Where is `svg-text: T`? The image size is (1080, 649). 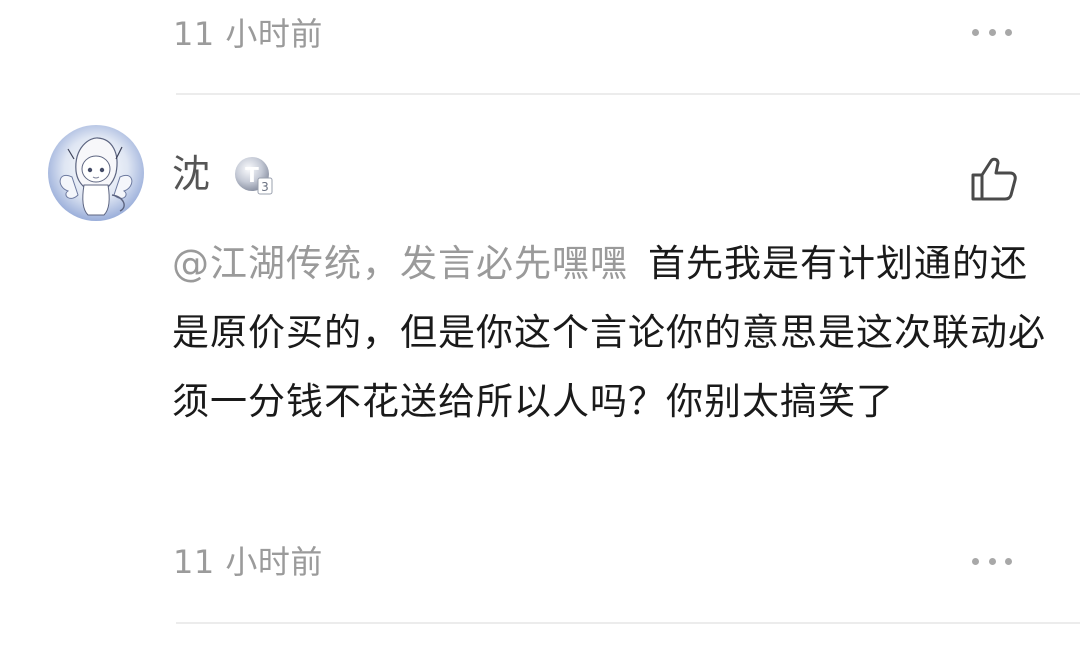
svg-text: T is located at coordinates (252, 175).